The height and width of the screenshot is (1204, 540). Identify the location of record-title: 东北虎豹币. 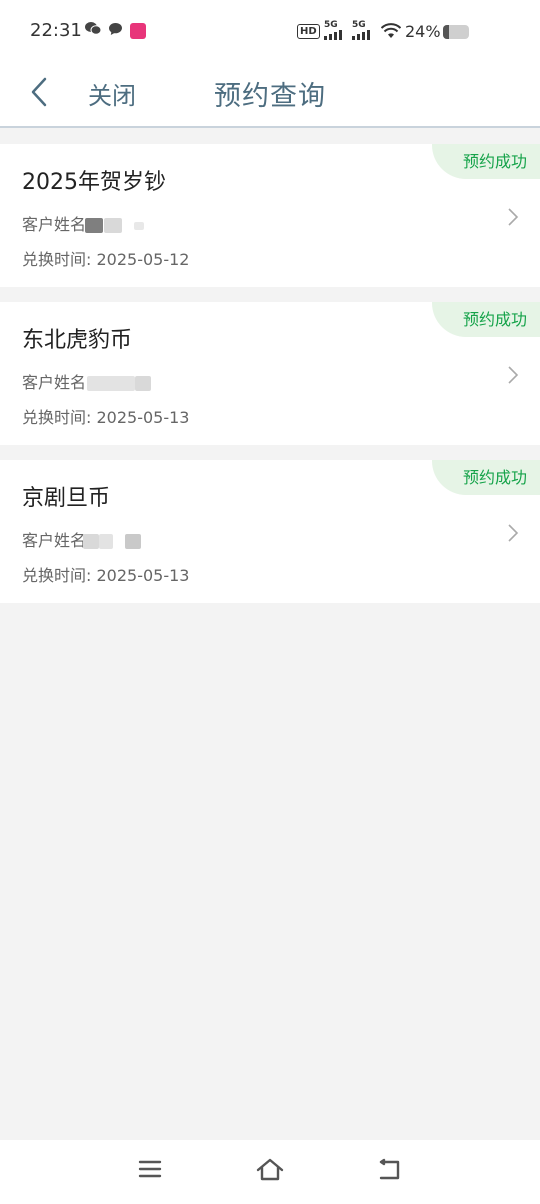
(77, 340).